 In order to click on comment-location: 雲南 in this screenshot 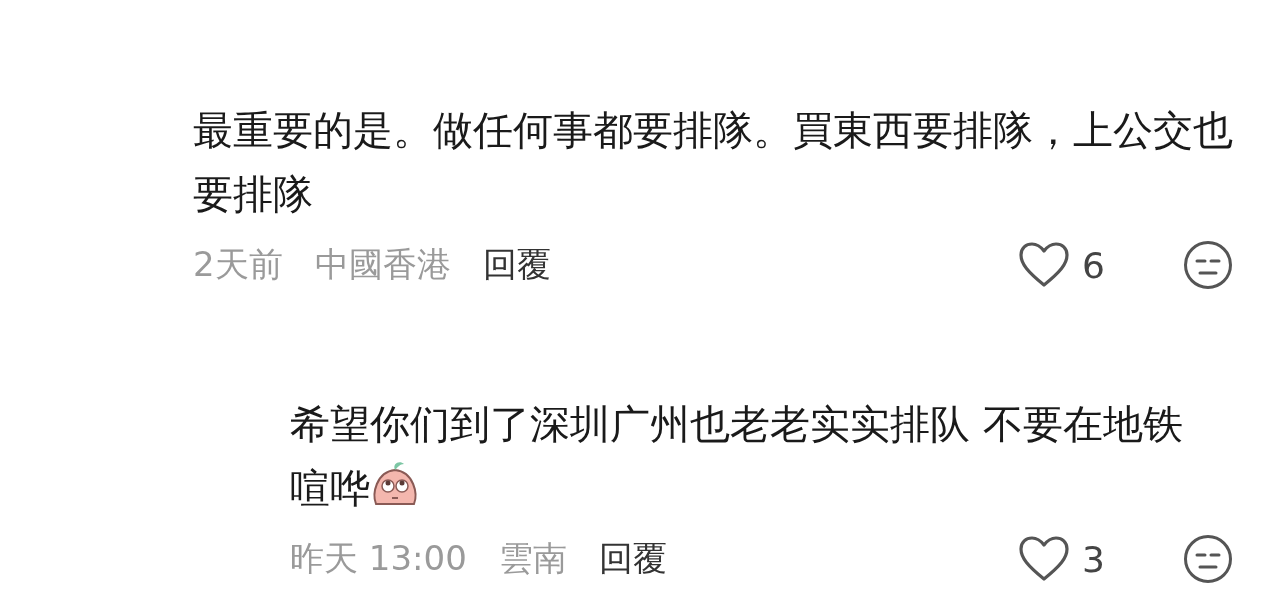, I will do `click(532, 558)`.